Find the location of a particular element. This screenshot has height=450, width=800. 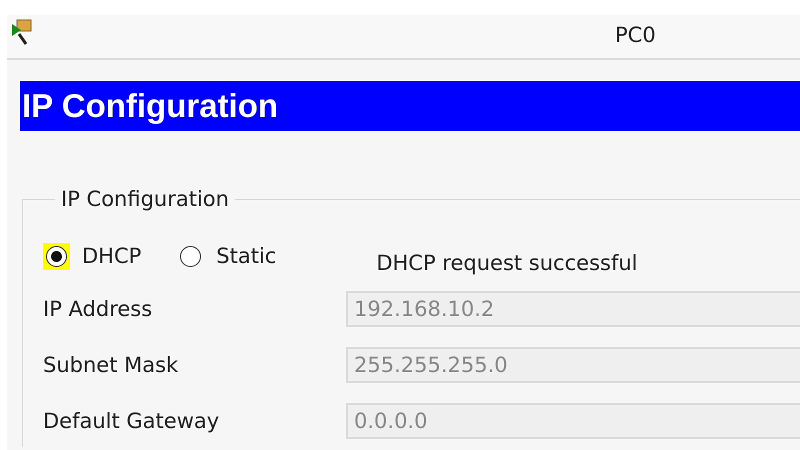

field-label: IP Address is located at coordinates (98, 309).